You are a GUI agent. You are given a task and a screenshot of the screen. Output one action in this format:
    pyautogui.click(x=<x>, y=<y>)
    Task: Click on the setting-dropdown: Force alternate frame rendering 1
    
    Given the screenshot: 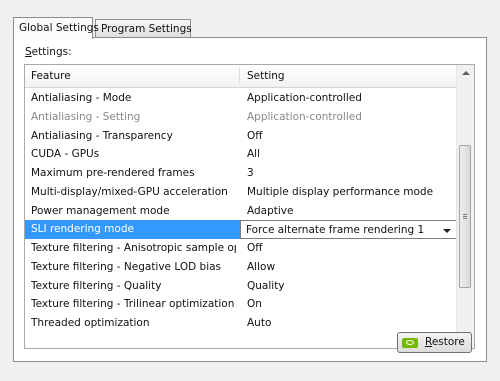 What is the action you would take?
    pyautogui.click(x=348, y=229)
    